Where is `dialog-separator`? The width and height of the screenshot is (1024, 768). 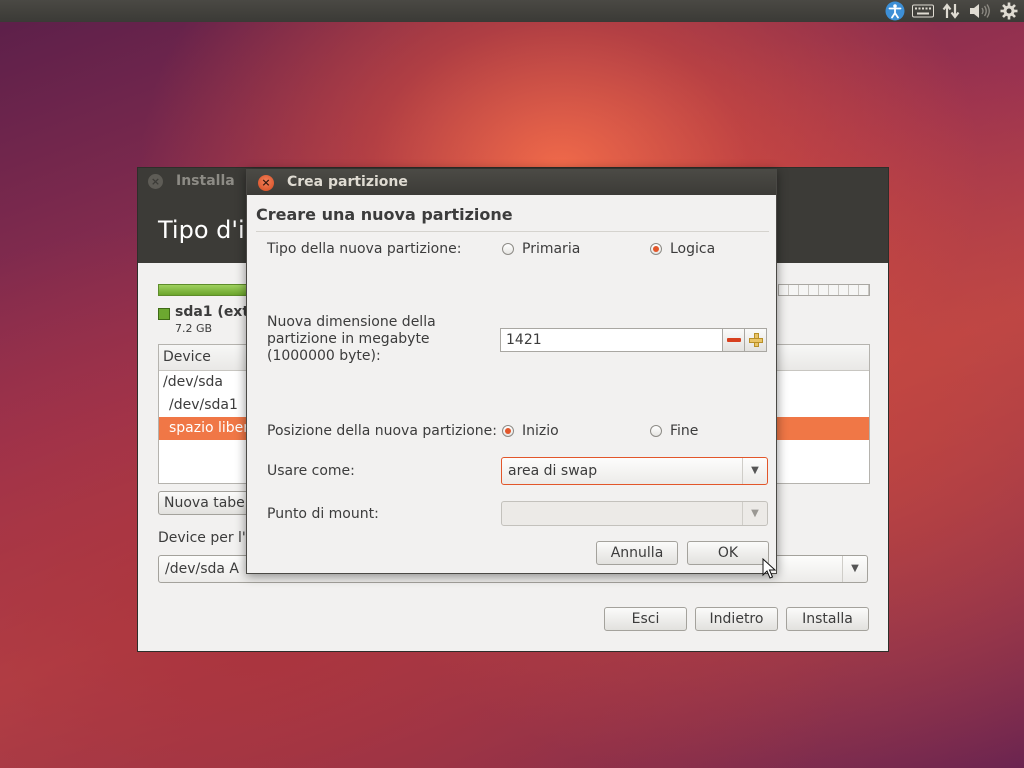
dialog-separator is located at coordinates (512, 231).